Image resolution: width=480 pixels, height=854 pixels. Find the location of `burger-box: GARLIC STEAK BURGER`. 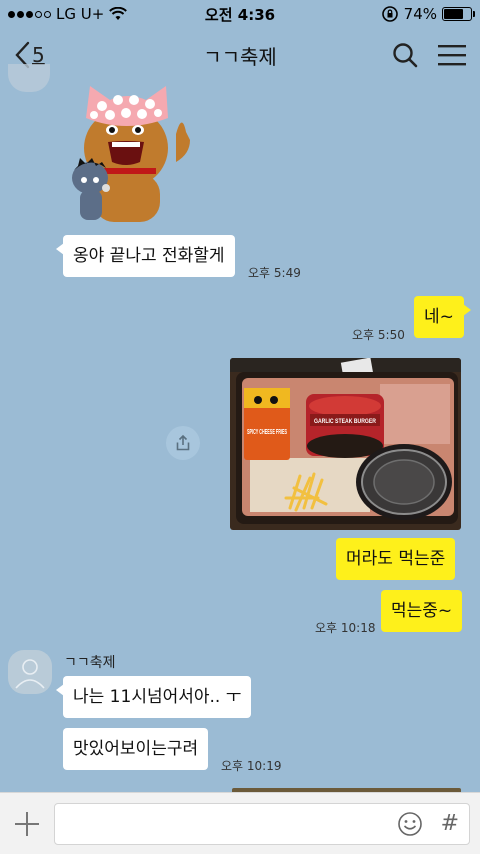

burger-box: GARLIC STEAK BURGER is located at coordinates (345, 426).